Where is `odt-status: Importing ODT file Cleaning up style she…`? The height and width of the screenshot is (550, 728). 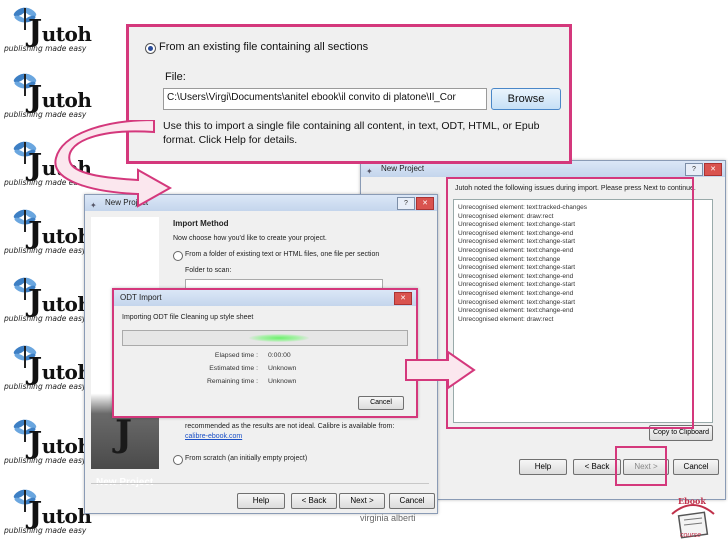 odt-status: Importing ODT file Cleaning up style she… is located at coordinates (188, 317).